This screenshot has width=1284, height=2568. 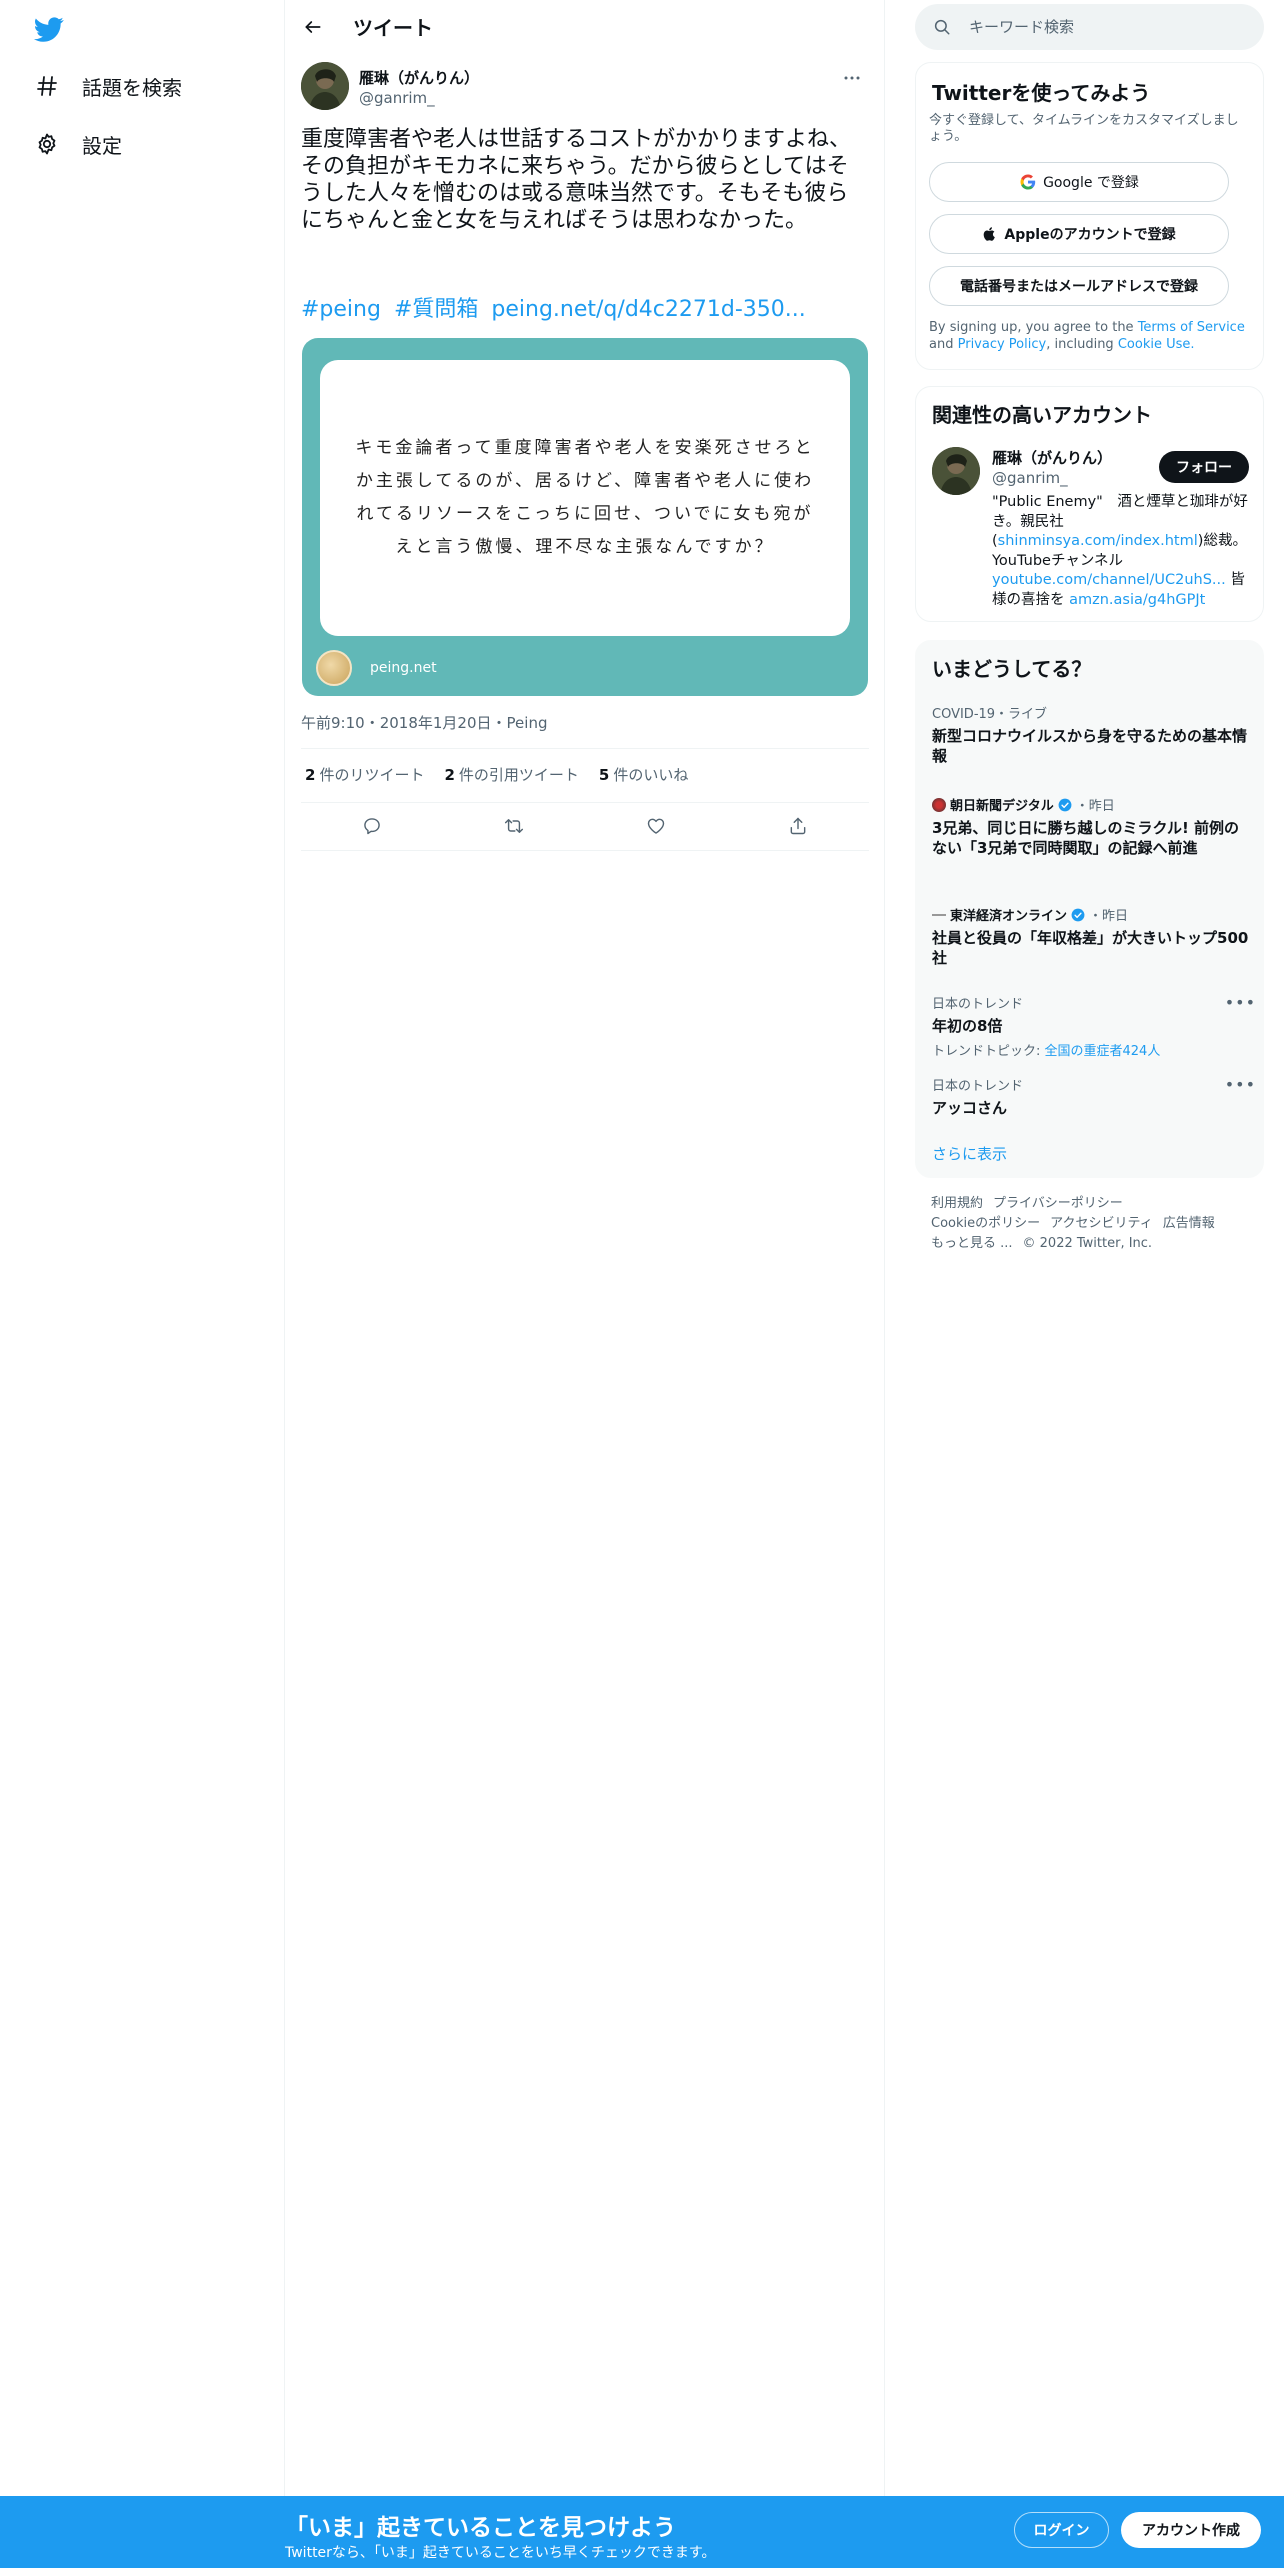 What do you see at coordinates (518, 775) in the screenshot?
I see `quotes-label: 件の引用ツイート` at bounding box center [518, 775].